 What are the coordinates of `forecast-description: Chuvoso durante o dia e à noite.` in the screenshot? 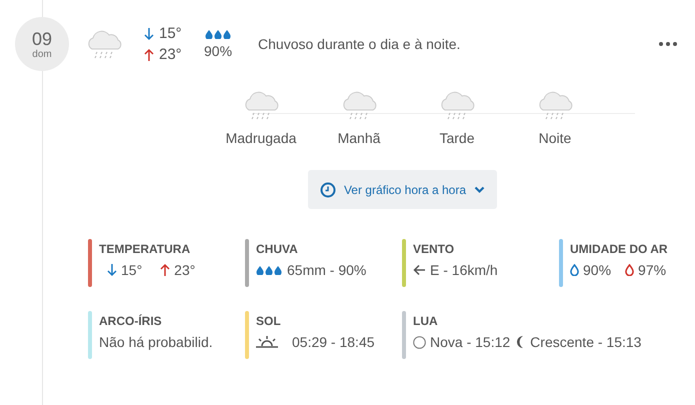 It's located at (359, 44).